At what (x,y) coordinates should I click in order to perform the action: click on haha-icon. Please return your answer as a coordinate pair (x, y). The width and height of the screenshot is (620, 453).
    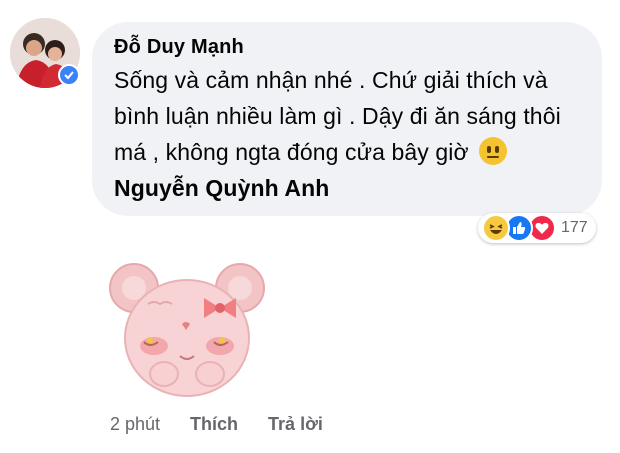
    Looking at the image, I should click on (496, 228).